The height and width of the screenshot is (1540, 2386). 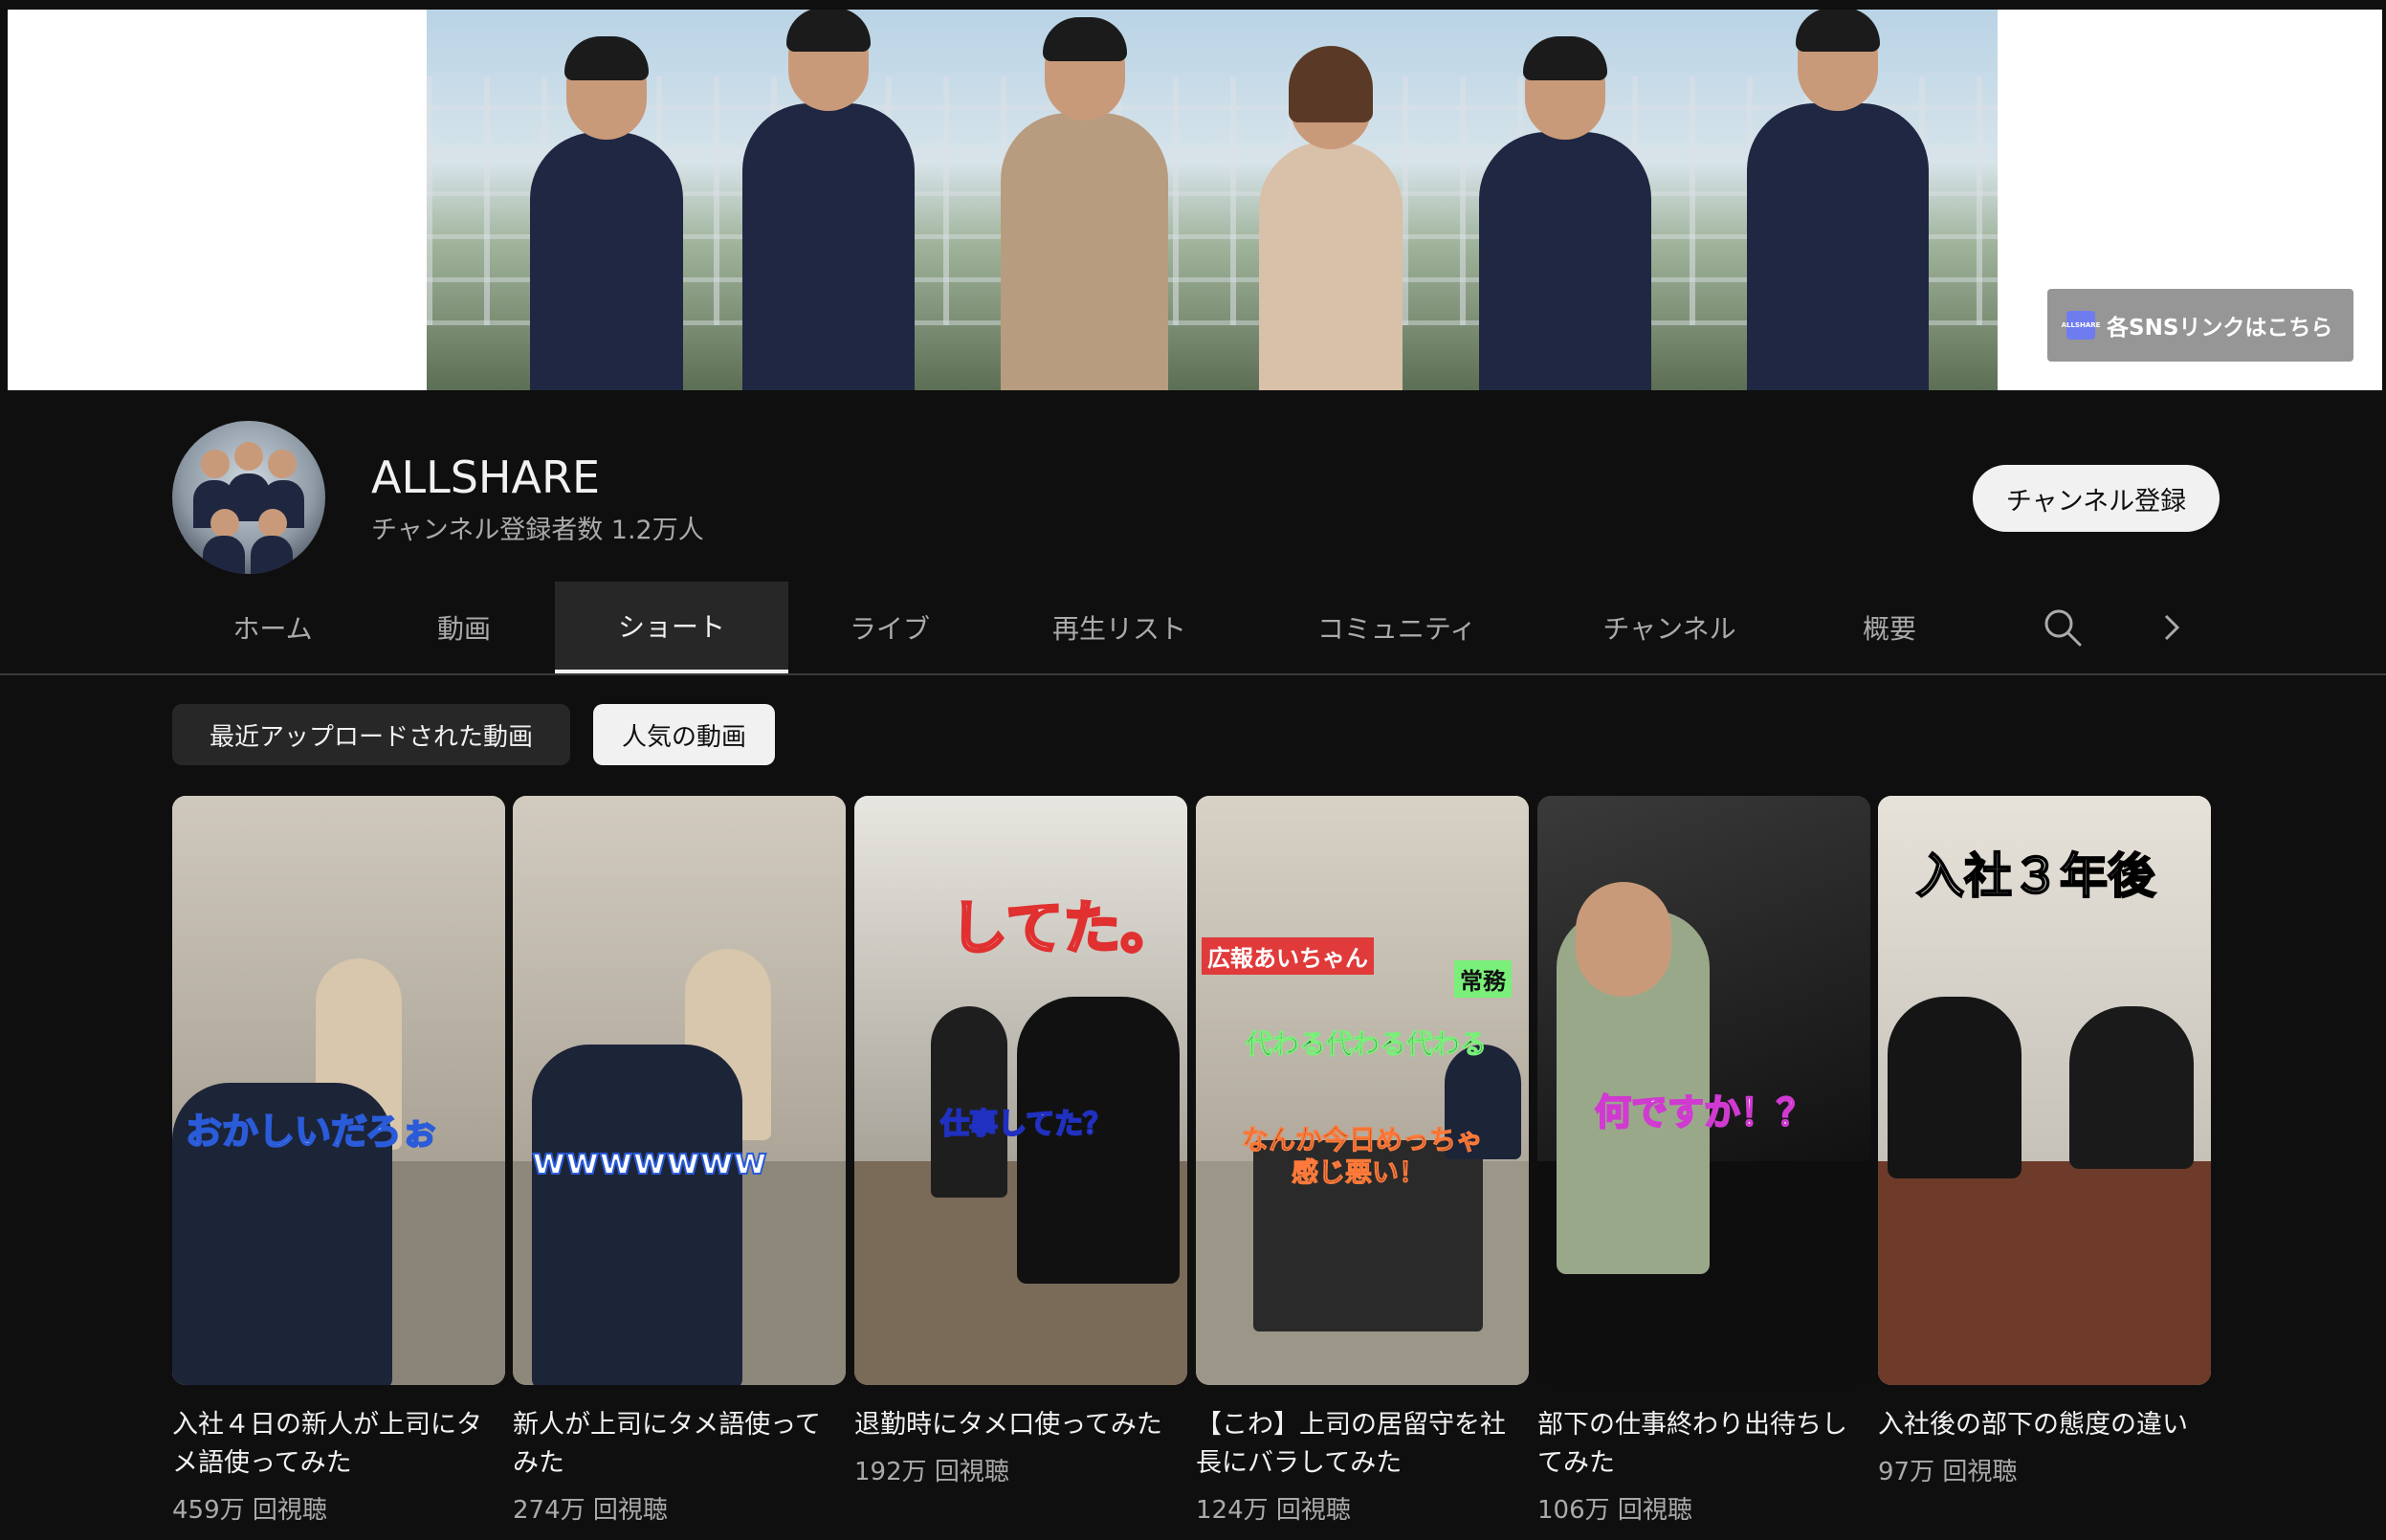 What do you see at coordinates (931, 1472) in the screenshot?
I see `short-views: 192万 回視聴` at bounding box center [931, 1472].